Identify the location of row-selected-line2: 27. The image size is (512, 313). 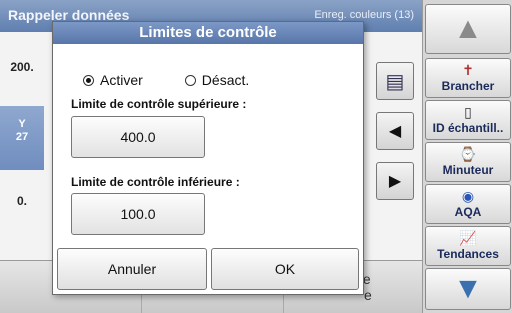
(22, 137).